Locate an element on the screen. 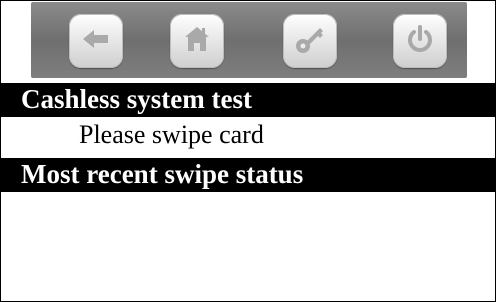 This screenshot has height=302, width=496. power-icon is located at coordinates (420, 41).